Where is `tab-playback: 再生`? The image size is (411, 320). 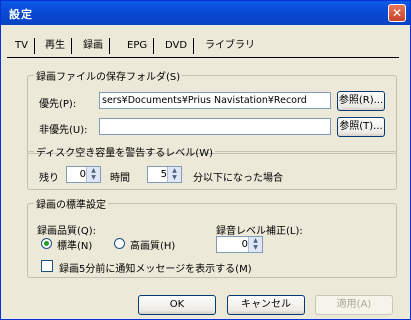 tab-playback: 再生 is located at coordinates (58, 46).